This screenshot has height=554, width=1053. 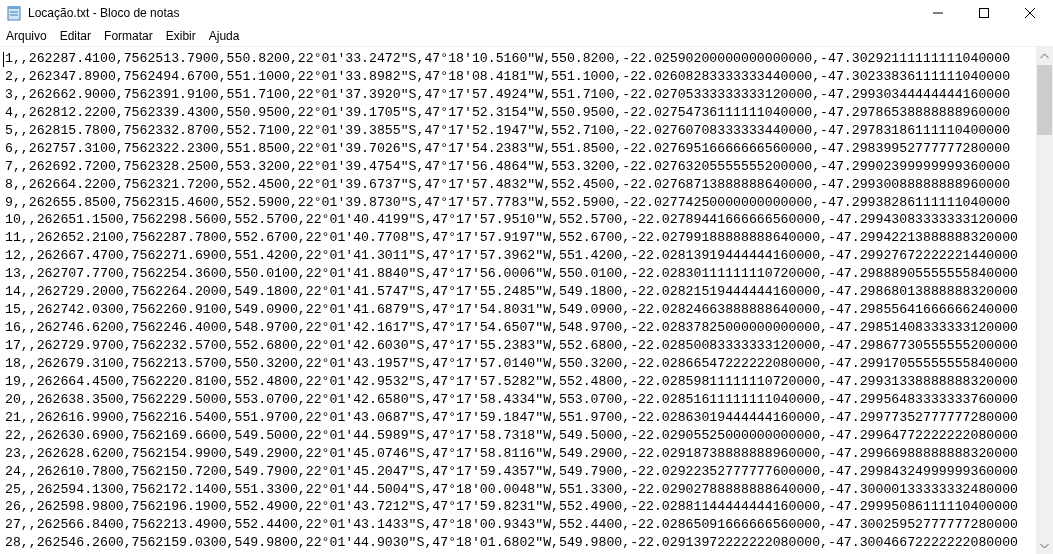 I want to click on text-line: 28,,262546.2600,7562159.0300,549.9800,22°01'44.9030"S,47°18'01.6802"W,549.9800,-22.02913972222222080000,-47.30046672222222080000, so click(x=511, y=543).